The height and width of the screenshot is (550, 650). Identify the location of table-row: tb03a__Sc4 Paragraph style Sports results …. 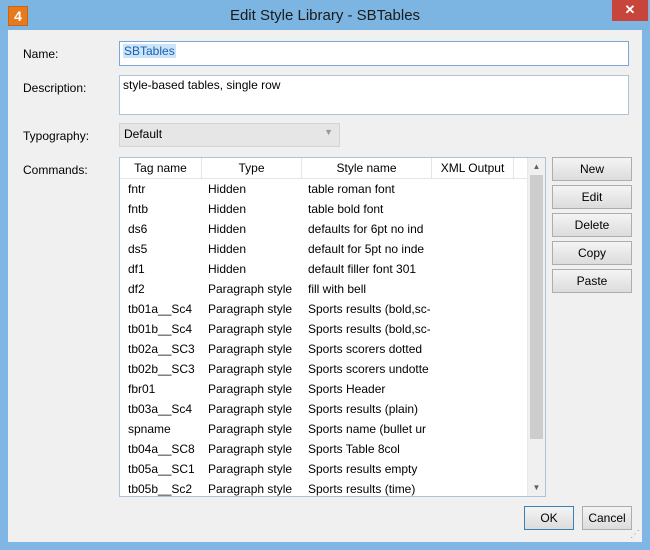
(325, 409).